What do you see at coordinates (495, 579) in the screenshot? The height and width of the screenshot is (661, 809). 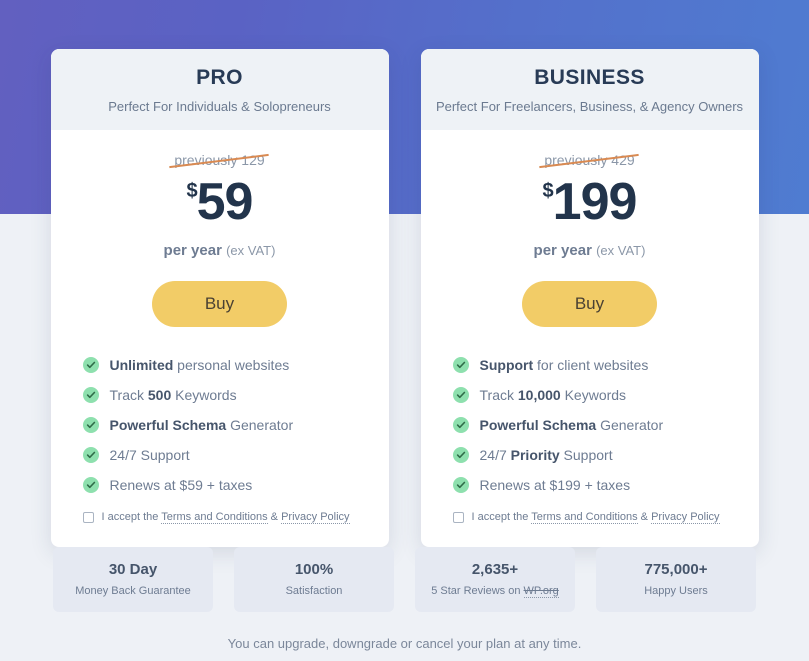 I see `stat-card: 2,635+ 5 Star Reviews on WP.org` at bounding box center [495, 579].